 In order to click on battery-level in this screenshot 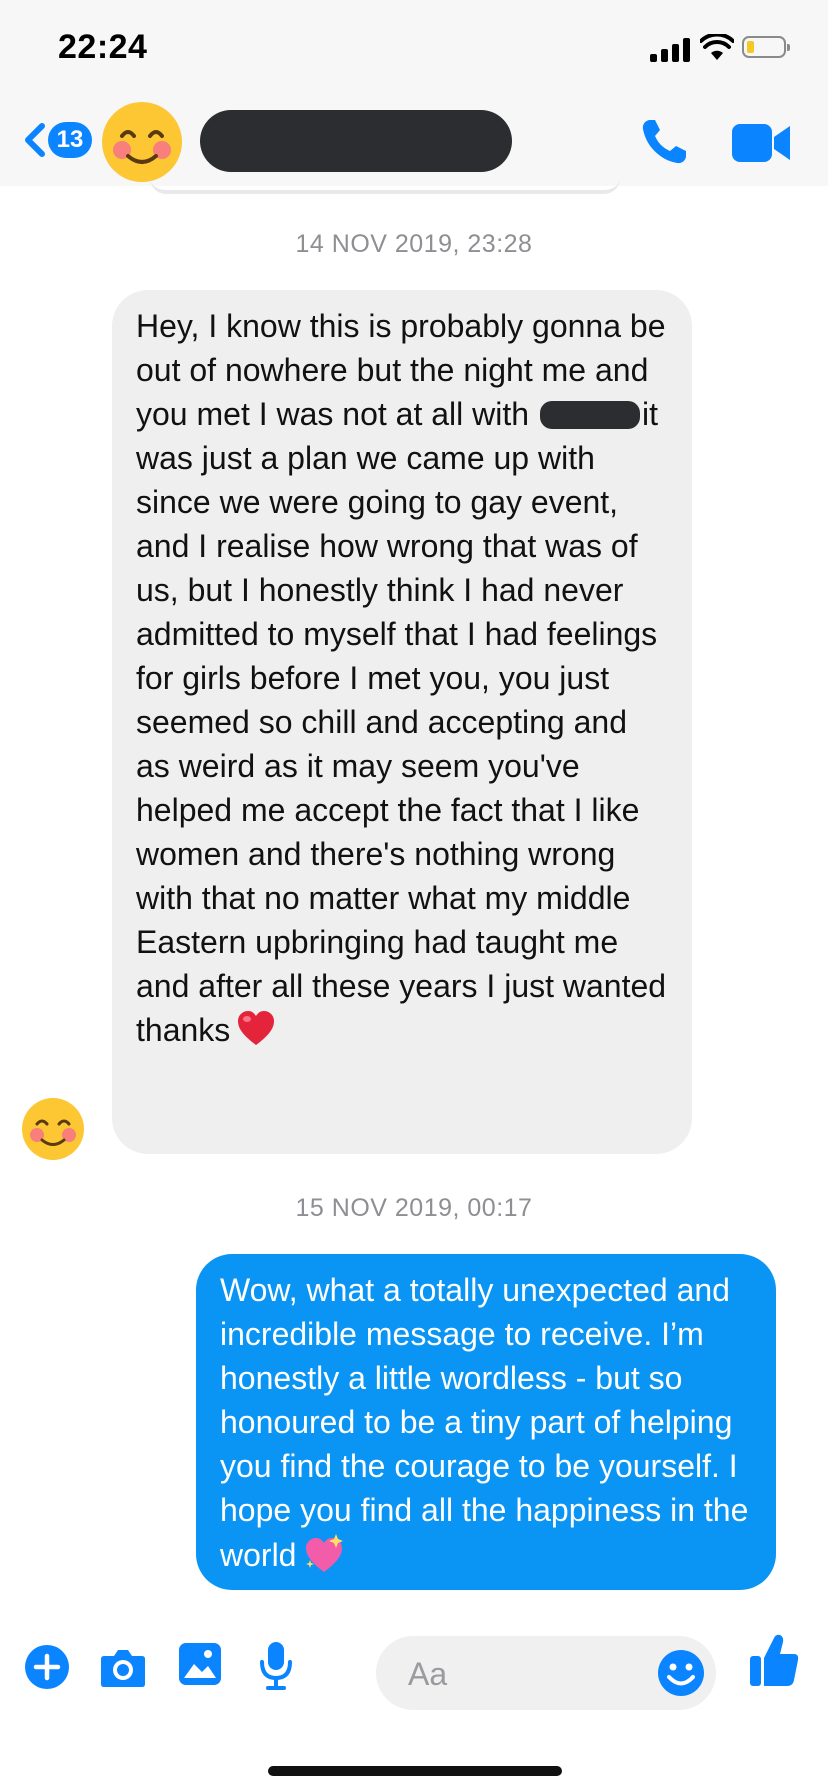, I will do `click(750, 47)`.